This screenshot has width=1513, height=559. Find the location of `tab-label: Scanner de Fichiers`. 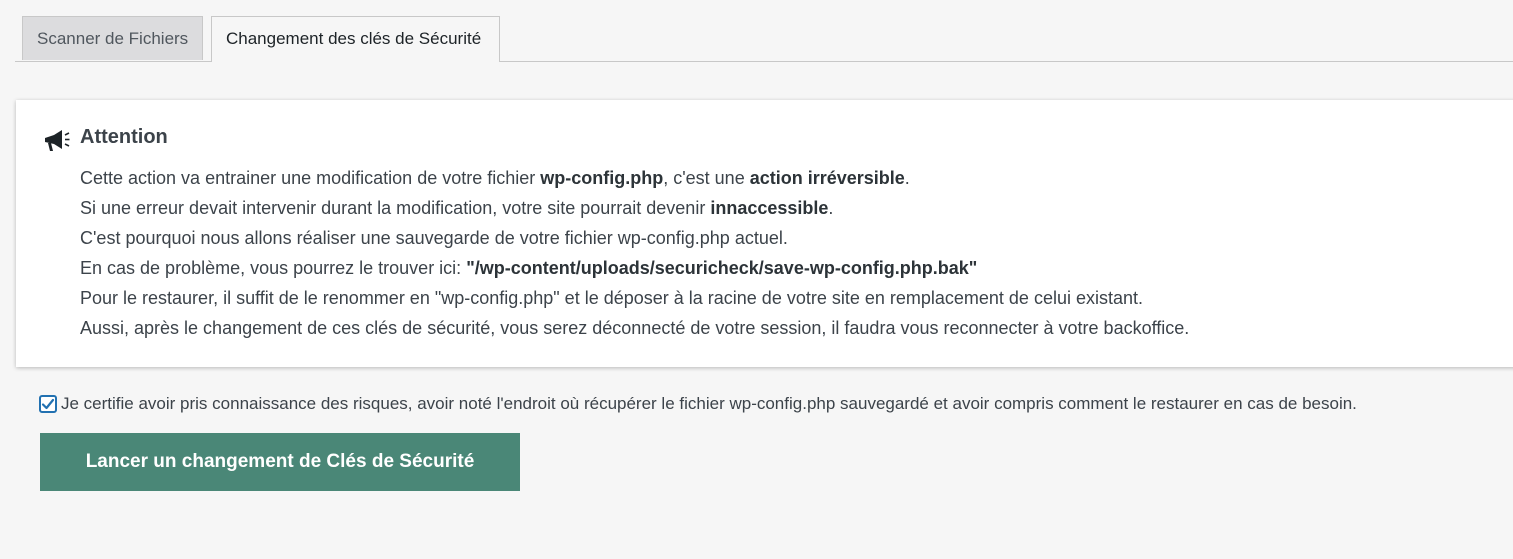

tab-label: Scanner de Fichiers is located at coordinates (113, 38).